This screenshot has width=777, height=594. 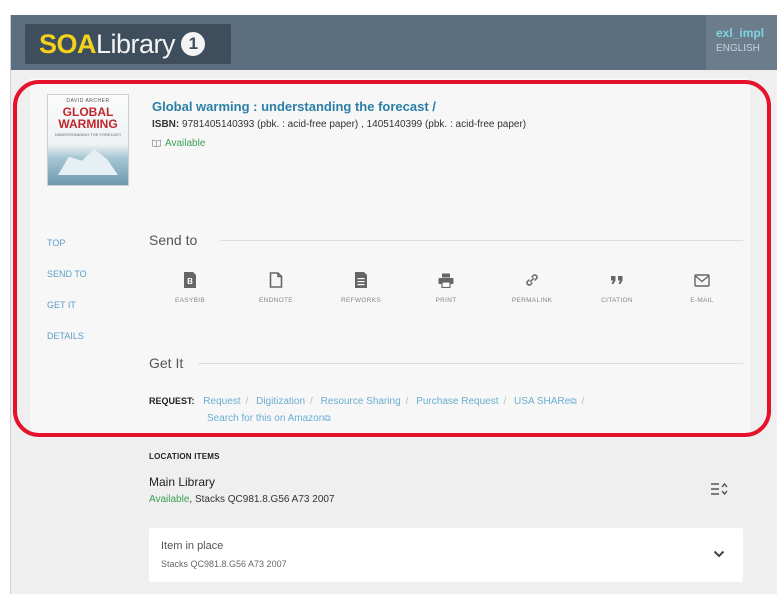 I want to click on sidenav-top: TOP, so click(x=56, y=243).